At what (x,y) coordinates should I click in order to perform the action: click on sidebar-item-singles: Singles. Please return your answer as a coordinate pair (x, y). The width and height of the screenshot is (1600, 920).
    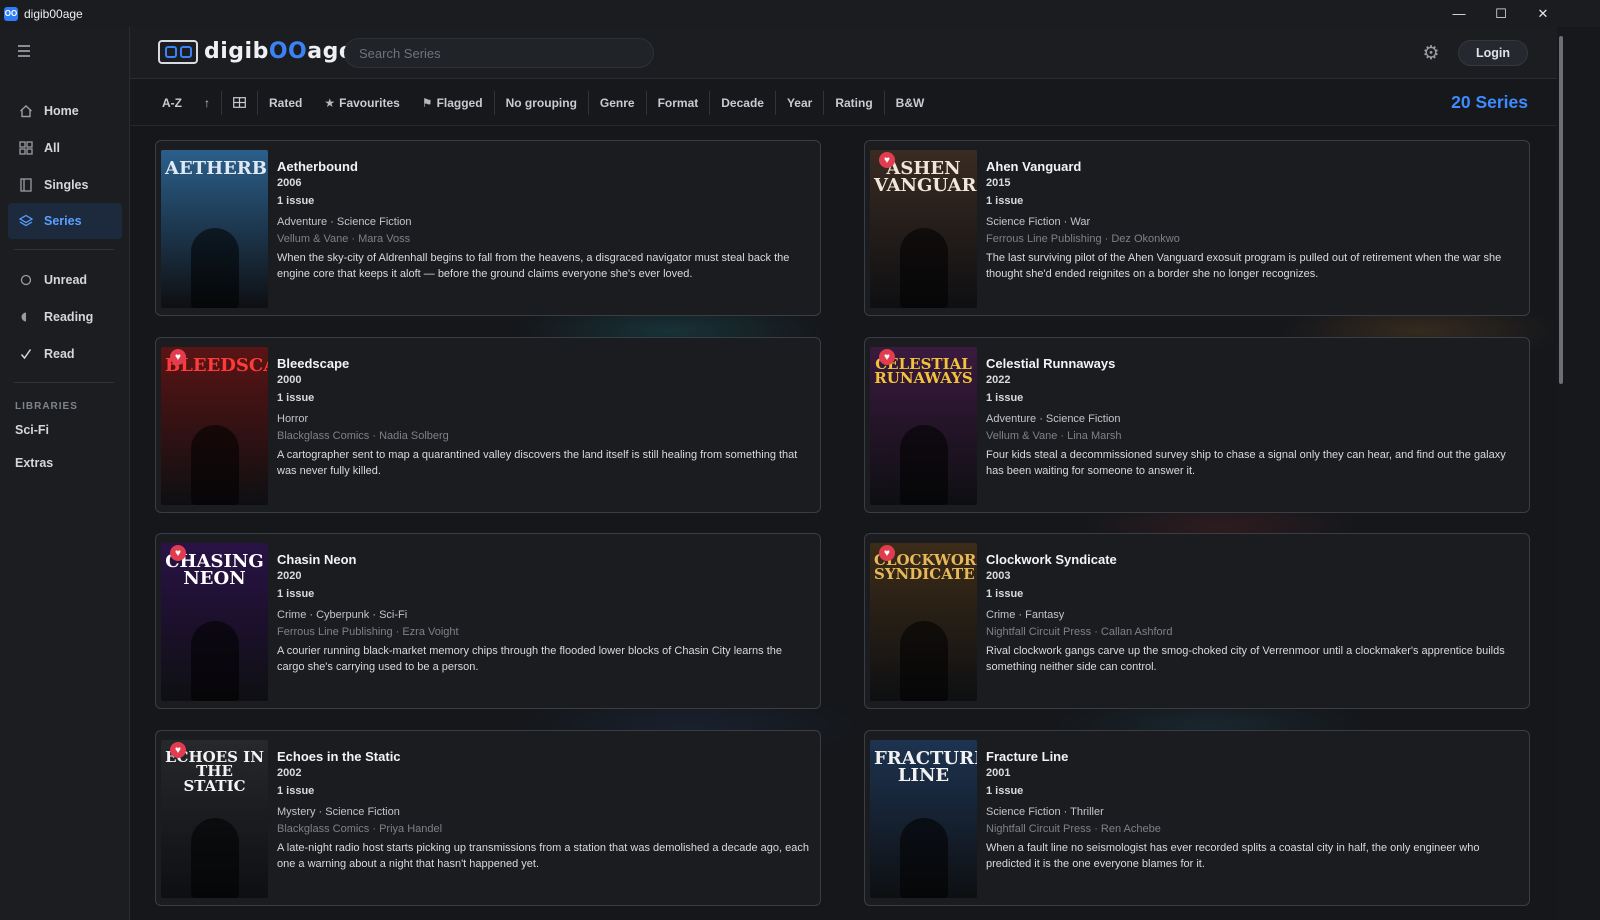
    Looking at the image, I should click on (65, 185).